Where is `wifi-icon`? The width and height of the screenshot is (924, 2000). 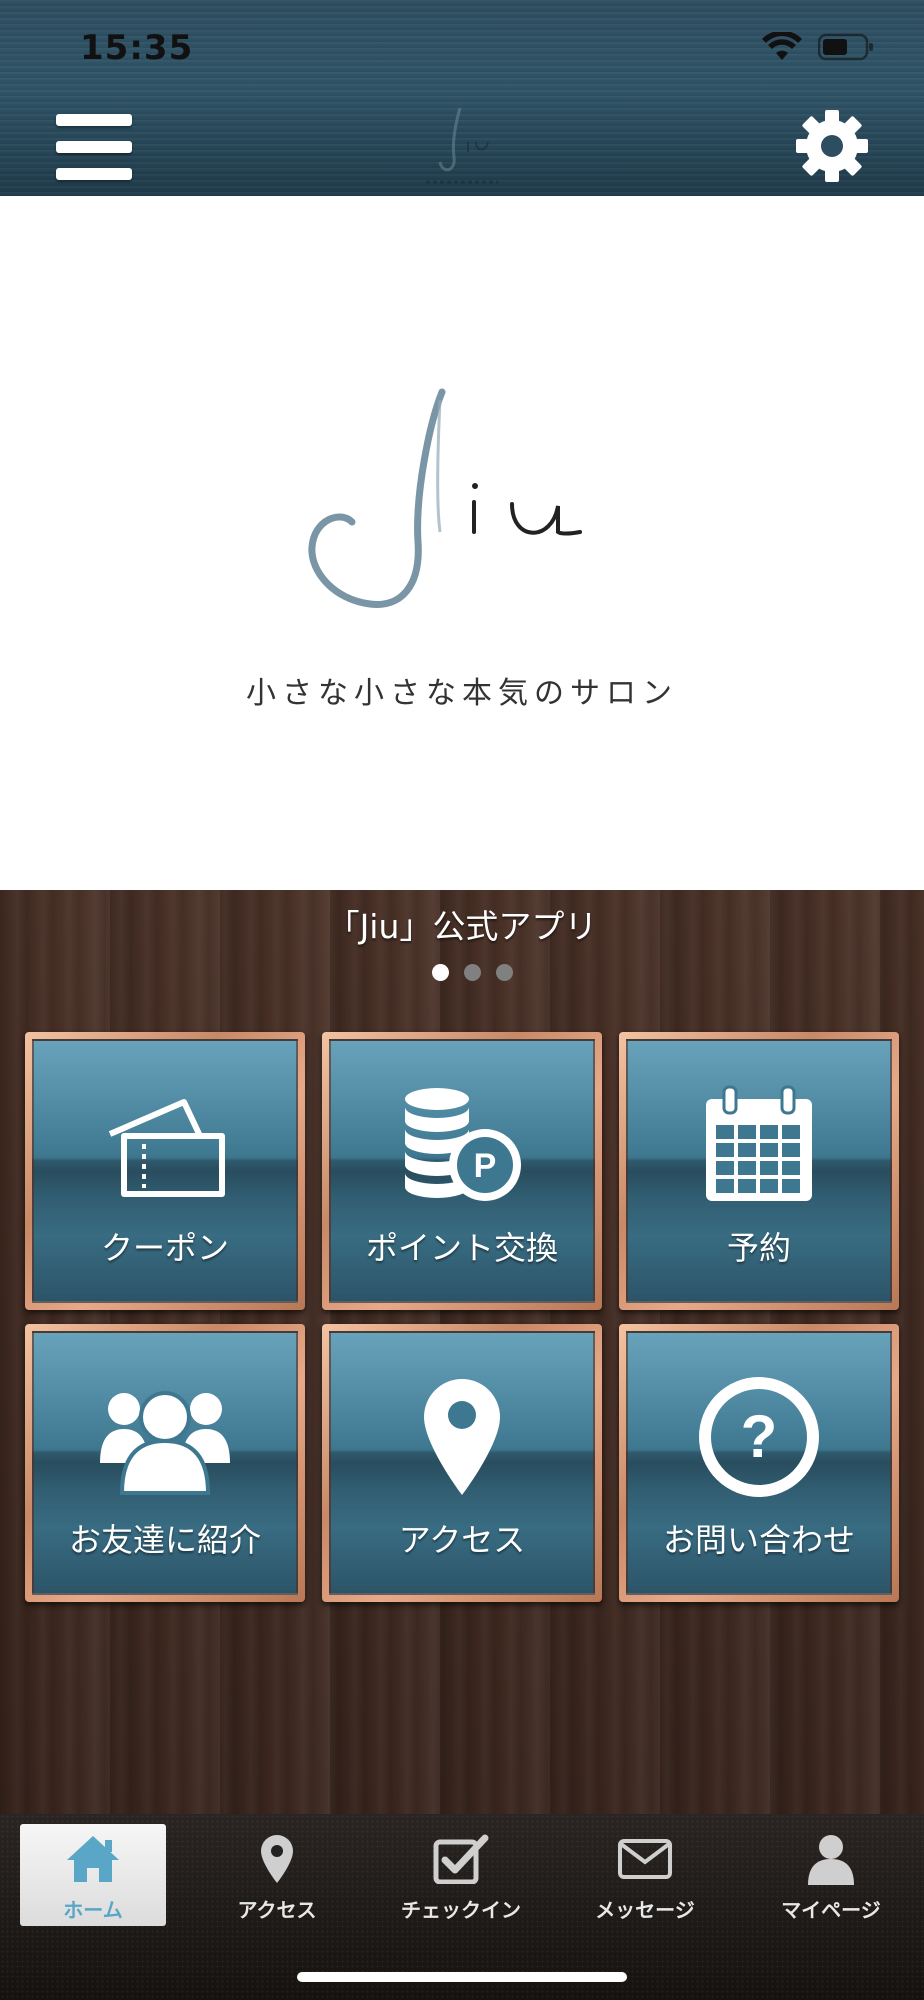 wifi-icon is located at coordinates (782, 47).